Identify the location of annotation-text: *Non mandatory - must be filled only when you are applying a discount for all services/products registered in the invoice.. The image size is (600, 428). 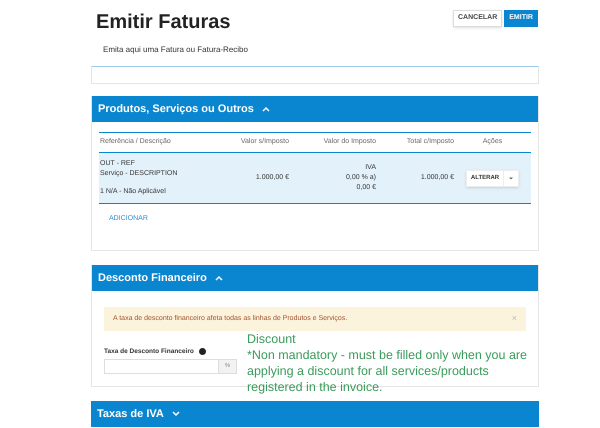
(387, 371).